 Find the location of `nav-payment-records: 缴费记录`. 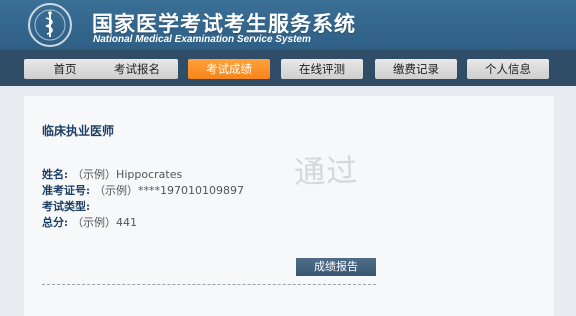

nav-payment-records: 缴费记录 is located at coordinates (416, 69).